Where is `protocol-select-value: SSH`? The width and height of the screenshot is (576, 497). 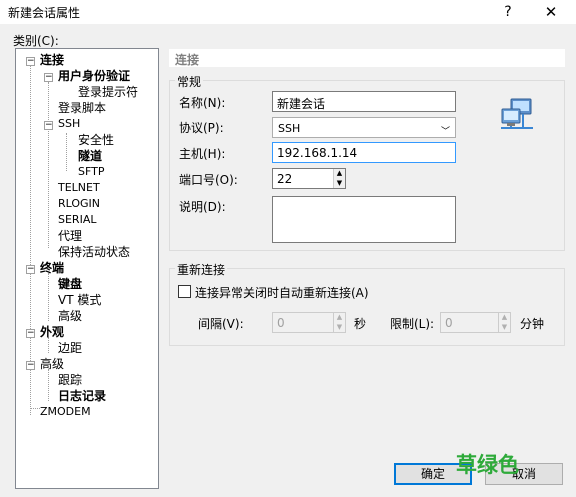 protocol-select-value: SSH is located at coordinates (289, 128).